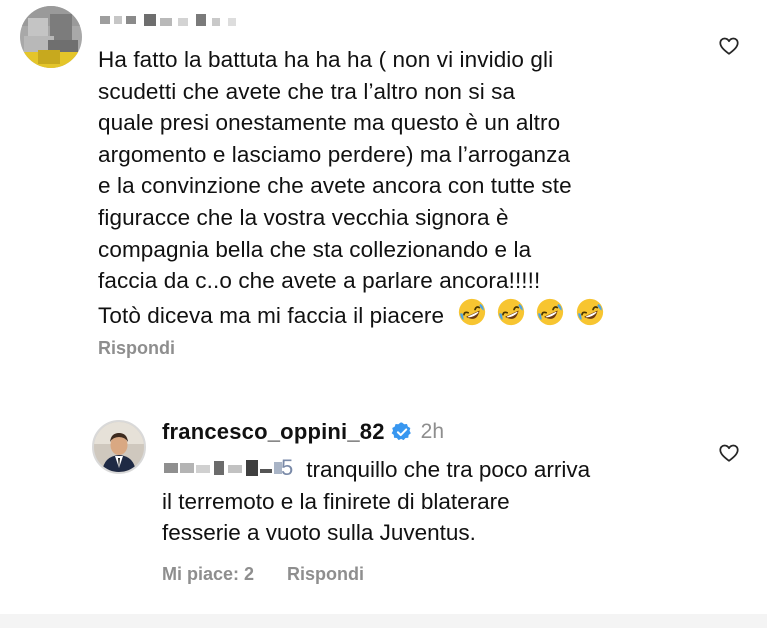 This screenshot has height=628, width=767. I want to click on blurred-avatar, so click(51, 37).